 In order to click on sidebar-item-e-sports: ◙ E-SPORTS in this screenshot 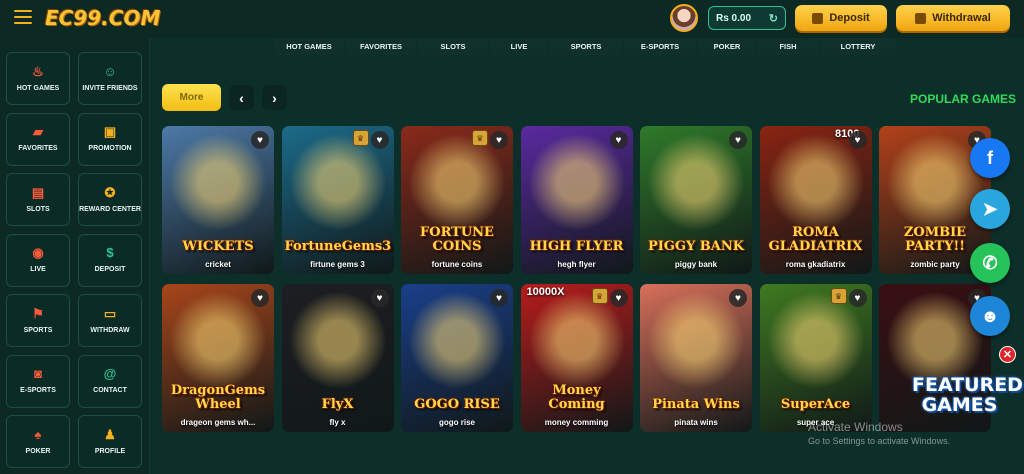, I will do `click(38, 381)`.